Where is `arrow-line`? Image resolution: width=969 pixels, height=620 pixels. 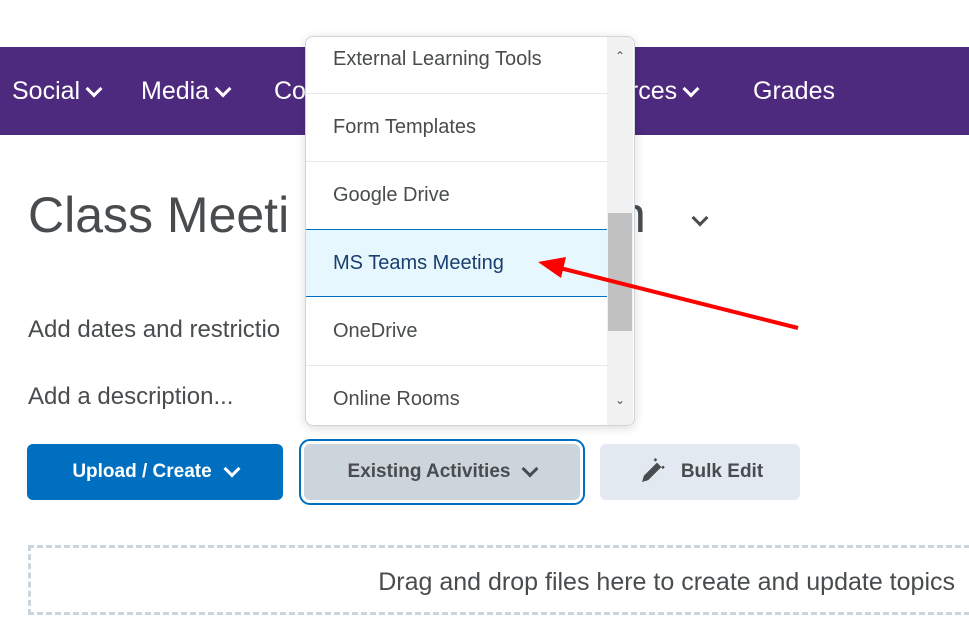 arrow-line is located at coordinates (679, 298).